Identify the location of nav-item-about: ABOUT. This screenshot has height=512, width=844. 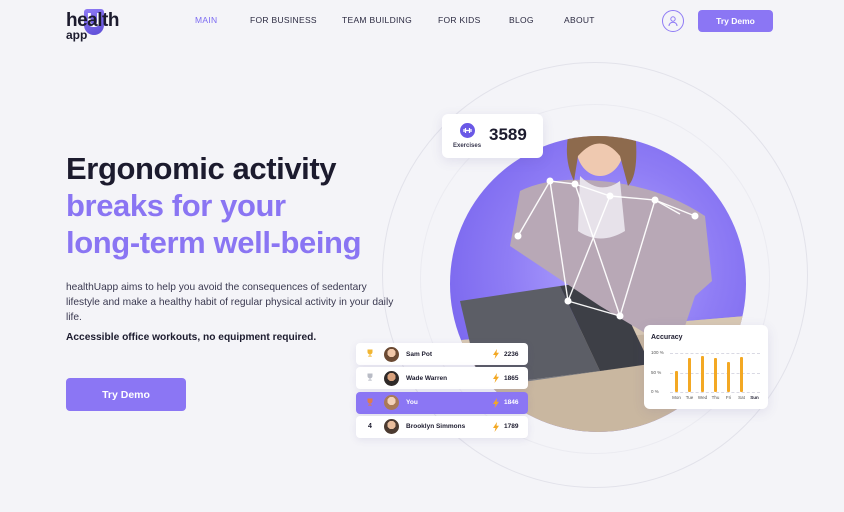
(579, 20).